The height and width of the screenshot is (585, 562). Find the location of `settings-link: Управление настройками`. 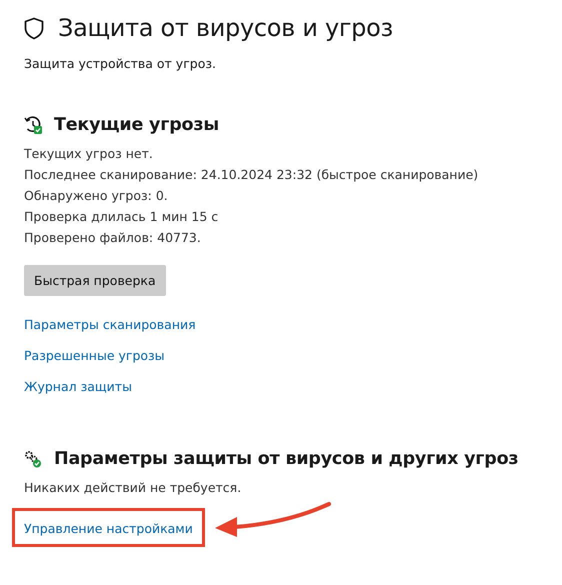

settings-link: Управление настройками is located at coordinates (108, 528).